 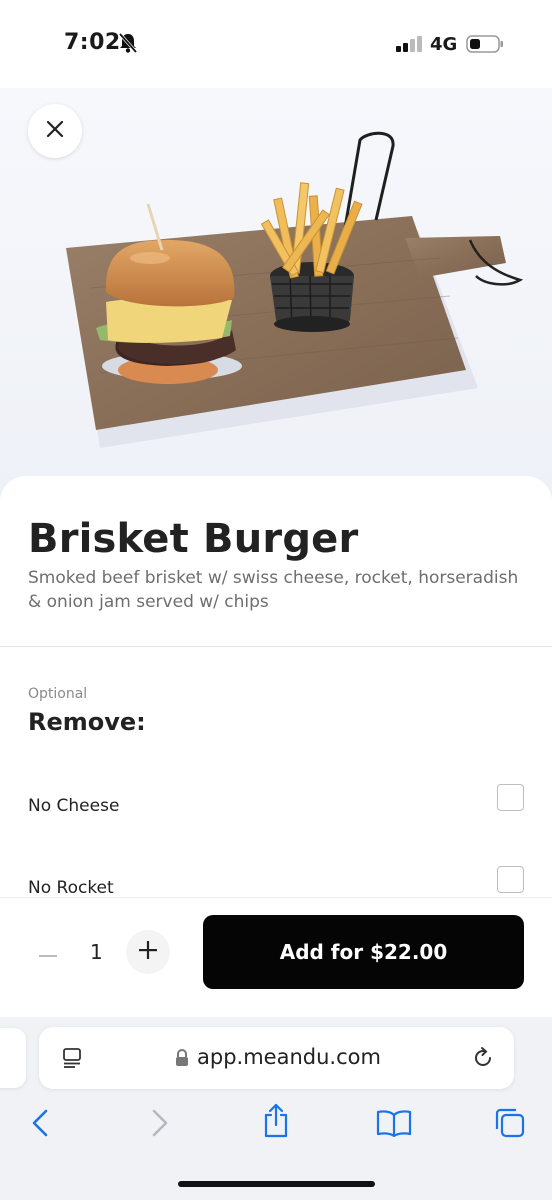 What do you see at coordinates (485, 46) in the screenshot?
I see `battery-icon` at bounding box center [485, 46].